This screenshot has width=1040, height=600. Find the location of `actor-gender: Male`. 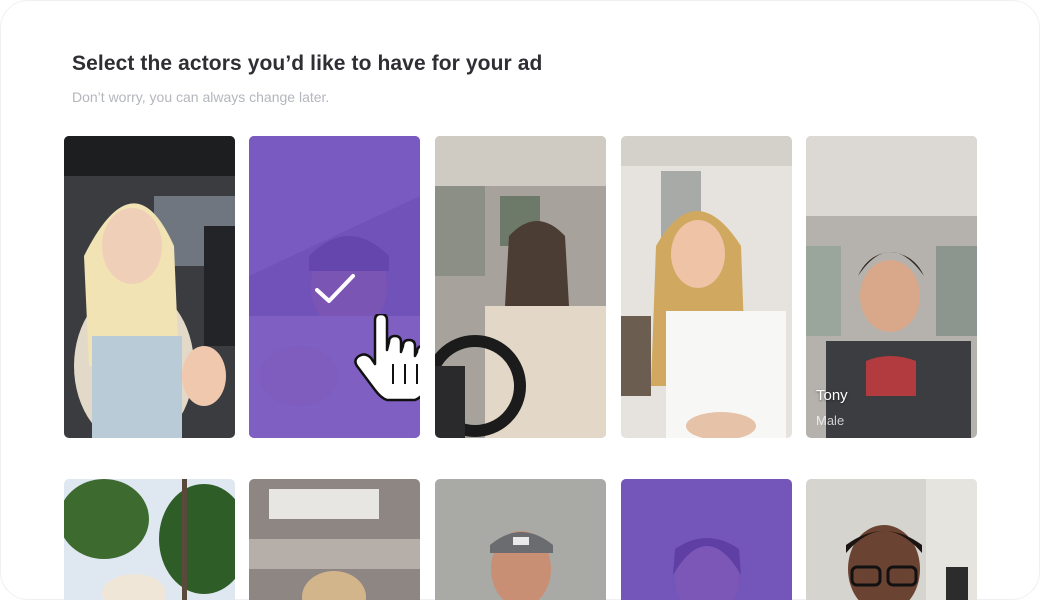

actor-gender: Male is located at coordinates (830, 420).